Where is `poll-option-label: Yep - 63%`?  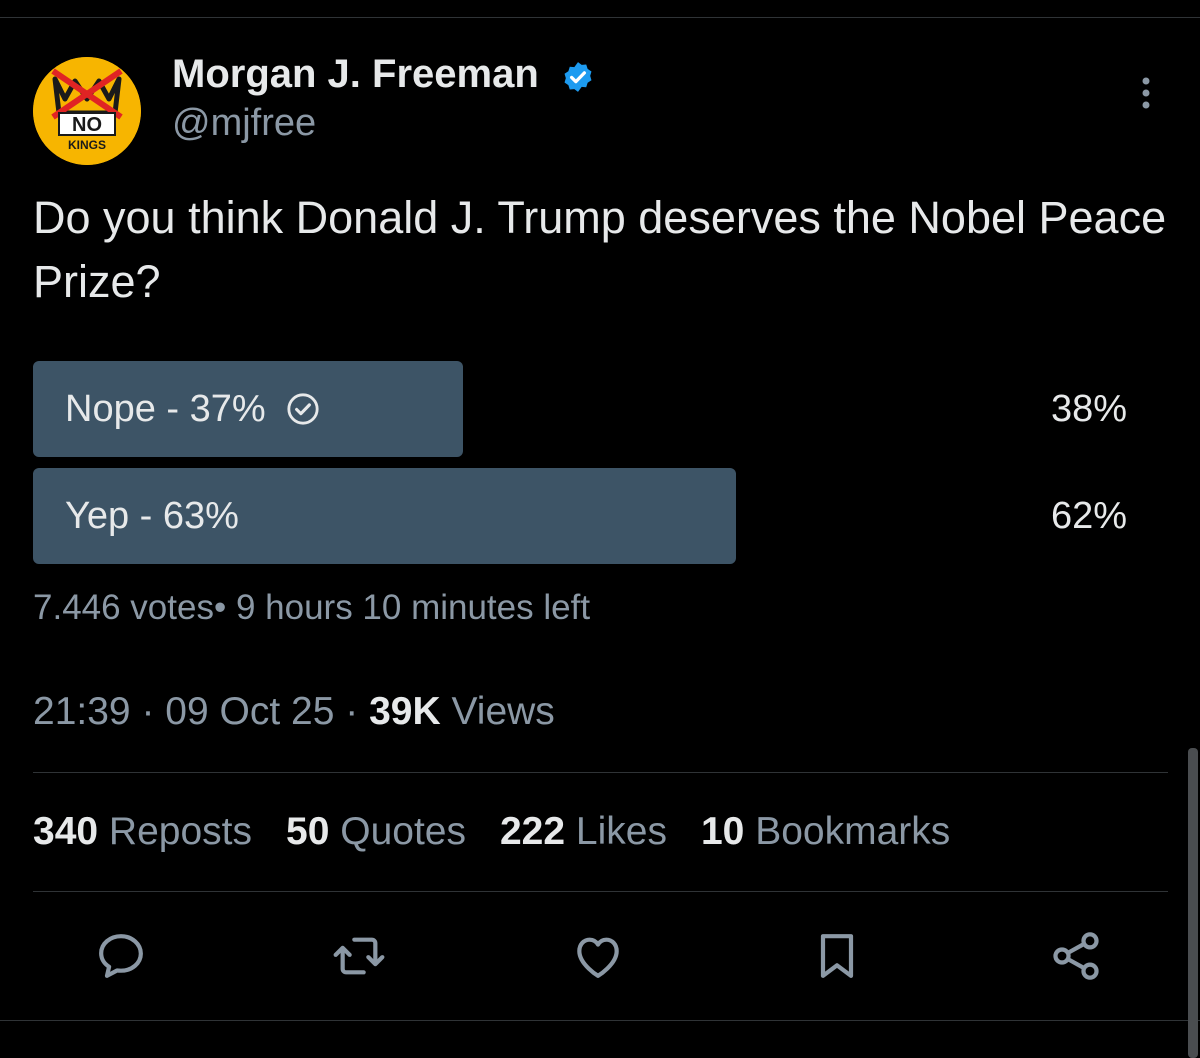
poll-option-label: Yep - 63% is located at coordinates (152, 516).